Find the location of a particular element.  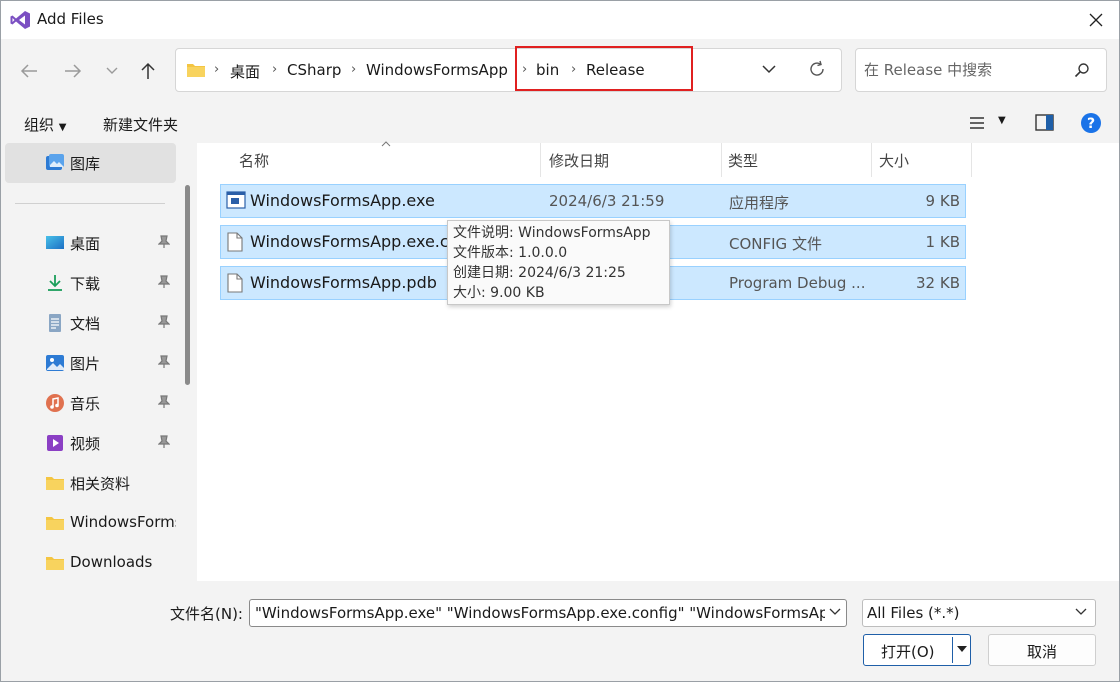

window-title: Add Files is located at coordinates (70, 19).